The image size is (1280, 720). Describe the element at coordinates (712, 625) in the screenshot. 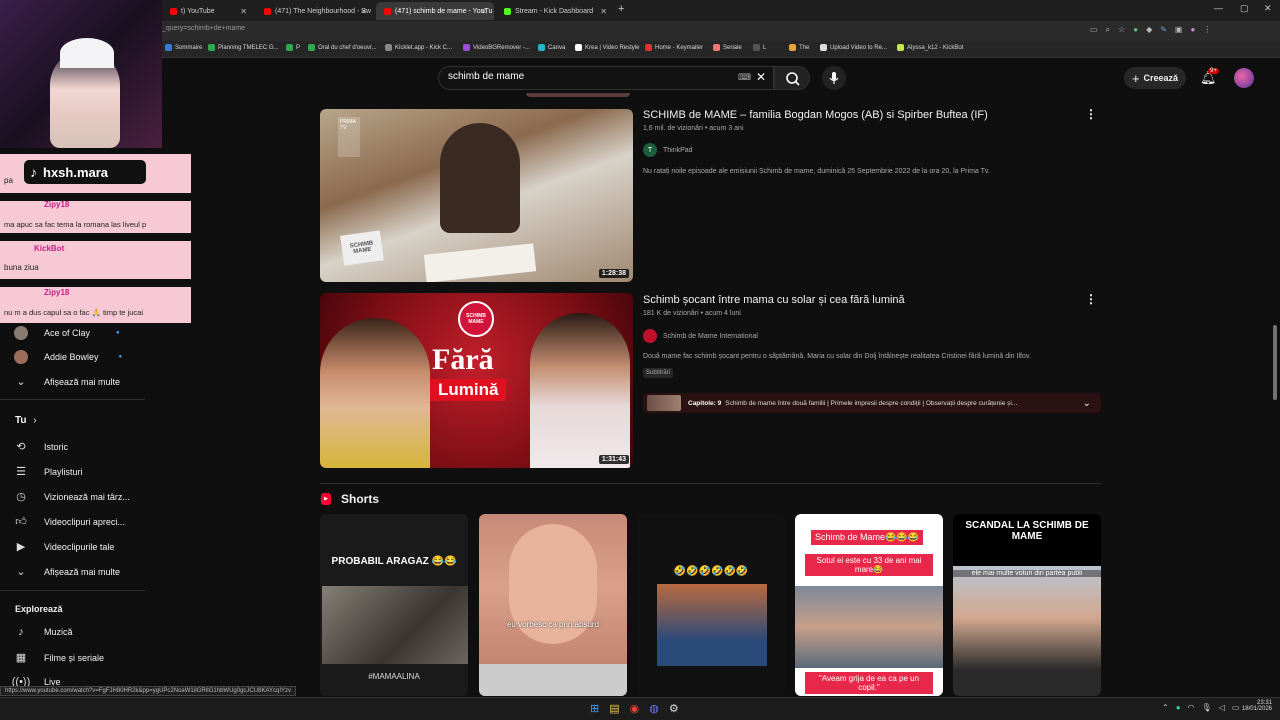

I see `short-frame` at that location.